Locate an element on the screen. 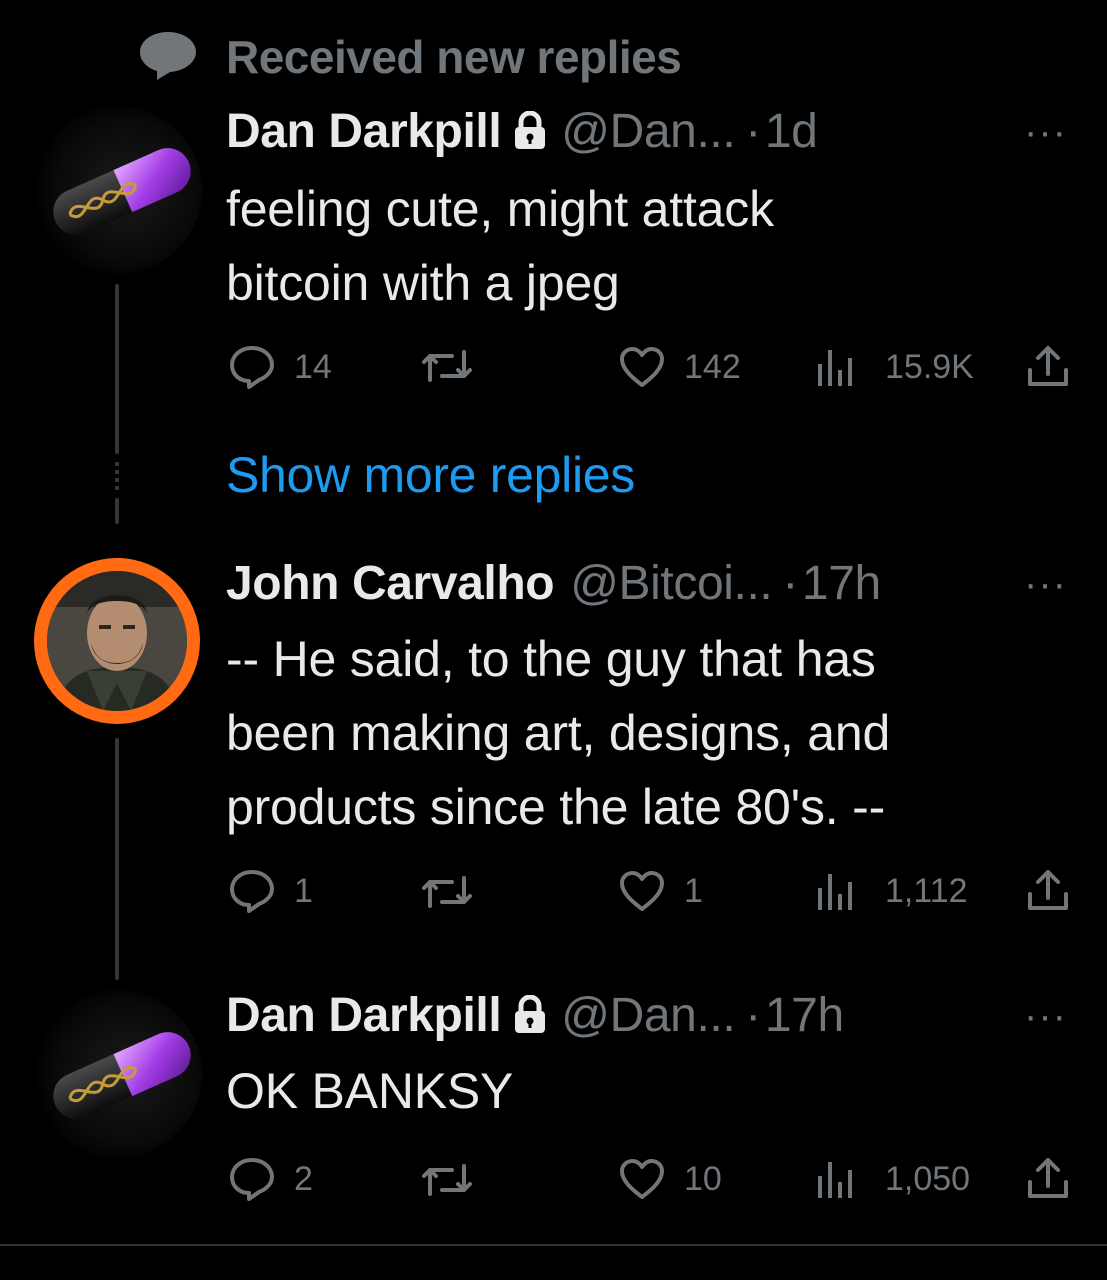 The width and height of the screenshot is (1107, 1280). timestamp: 1d is located at coordinates (791, 131).